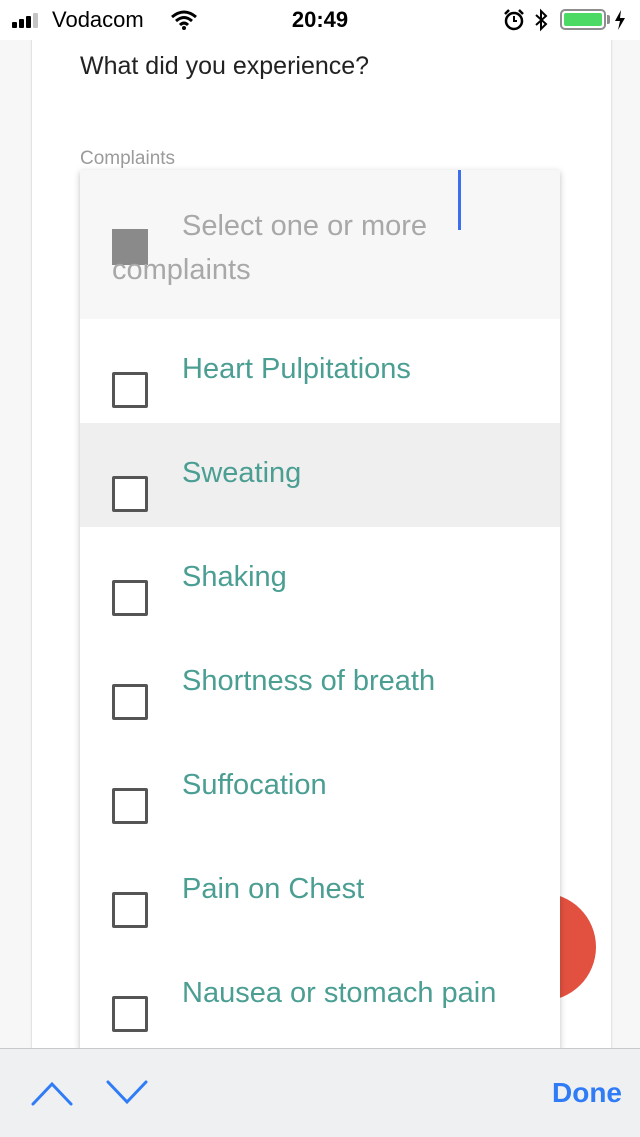 This screenshot has height=1137, width=640. I want to click on option-heart-pulpitations: Heart Pulpitations, so click(320, 371).